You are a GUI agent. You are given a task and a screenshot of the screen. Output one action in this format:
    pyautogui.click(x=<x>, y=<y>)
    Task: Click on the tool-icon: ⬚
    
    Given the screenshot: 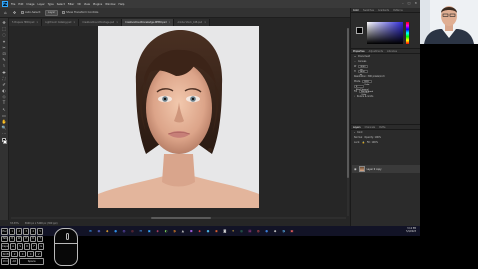 What is the action you would take?
    pyautogui.click(x=4, y=28)
    